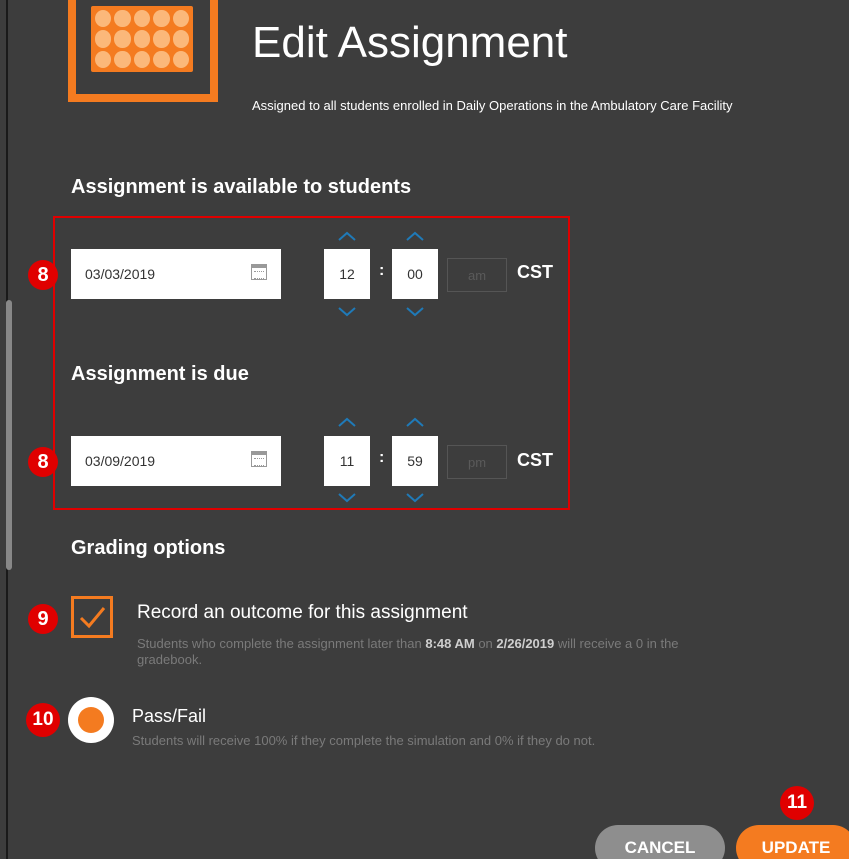 This screenshot has width=849, height=859. What do you see at coordinates (660, 842) in the screenshot?
I see `cancel-button: CANCEL` at bounding box center [660, 842].